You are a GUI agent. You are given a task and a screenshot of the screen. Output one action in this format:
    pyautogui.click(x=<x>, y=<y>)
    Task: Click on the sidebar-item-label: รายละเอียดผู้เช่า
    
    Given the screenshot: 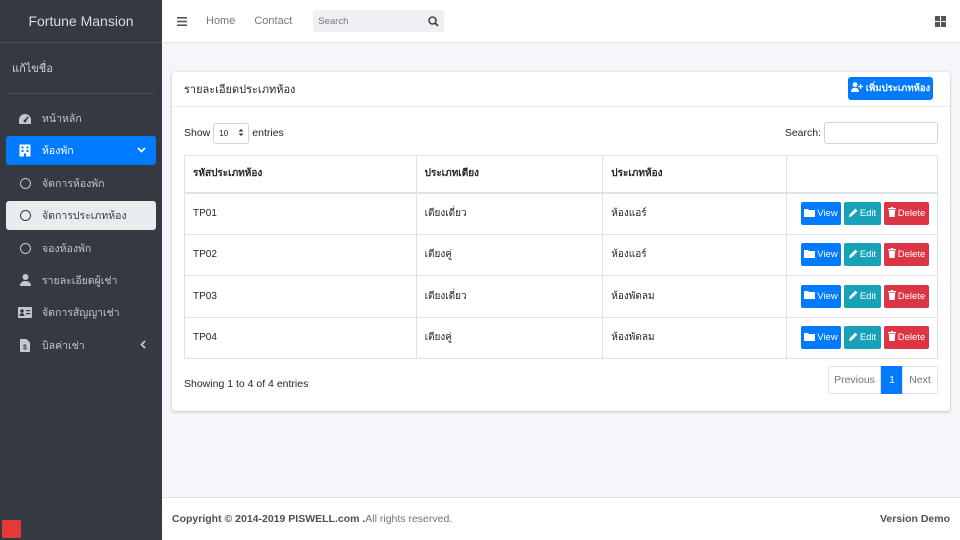 What is the action you would take?
    pyautogui.click(x=80, y=280)
    